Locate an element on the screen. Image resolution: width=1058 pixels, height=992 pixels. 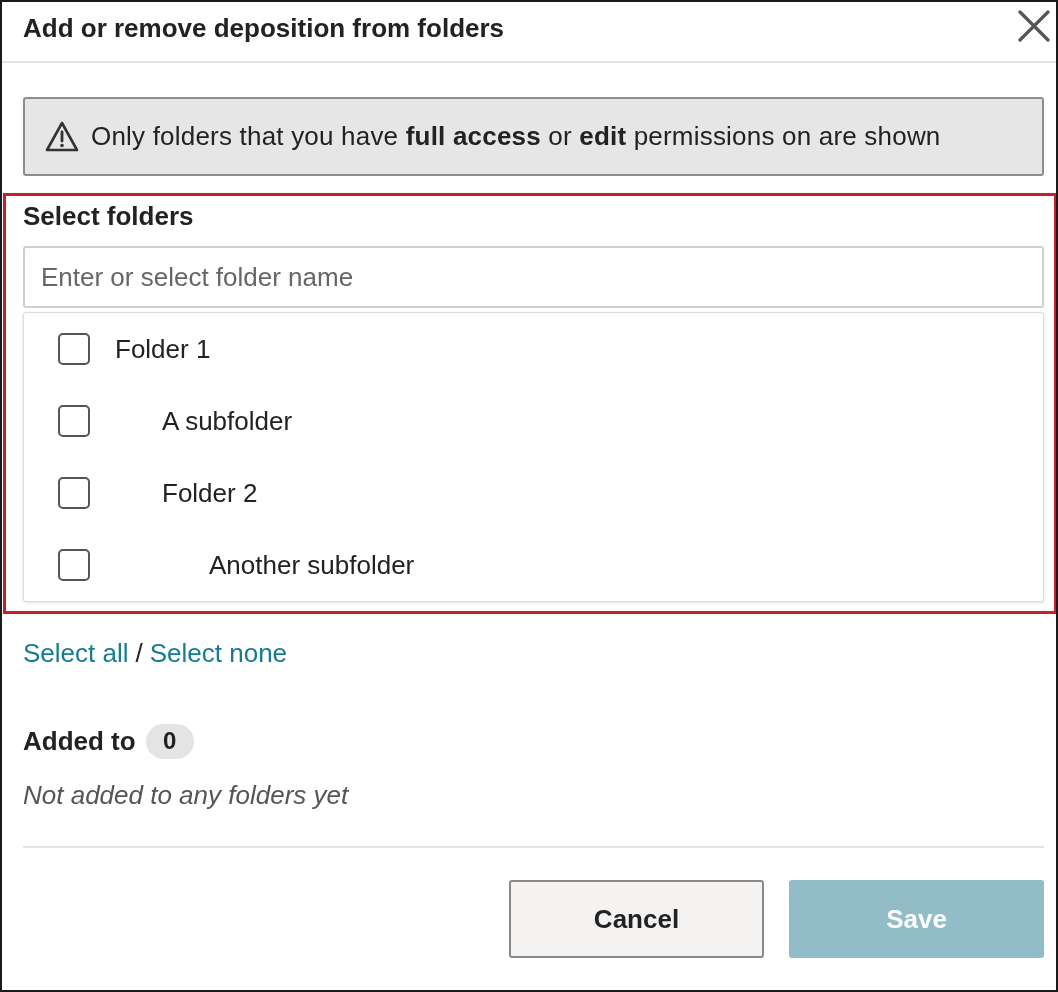
cancel-button: Cancel is located at coordinates (636, 919).